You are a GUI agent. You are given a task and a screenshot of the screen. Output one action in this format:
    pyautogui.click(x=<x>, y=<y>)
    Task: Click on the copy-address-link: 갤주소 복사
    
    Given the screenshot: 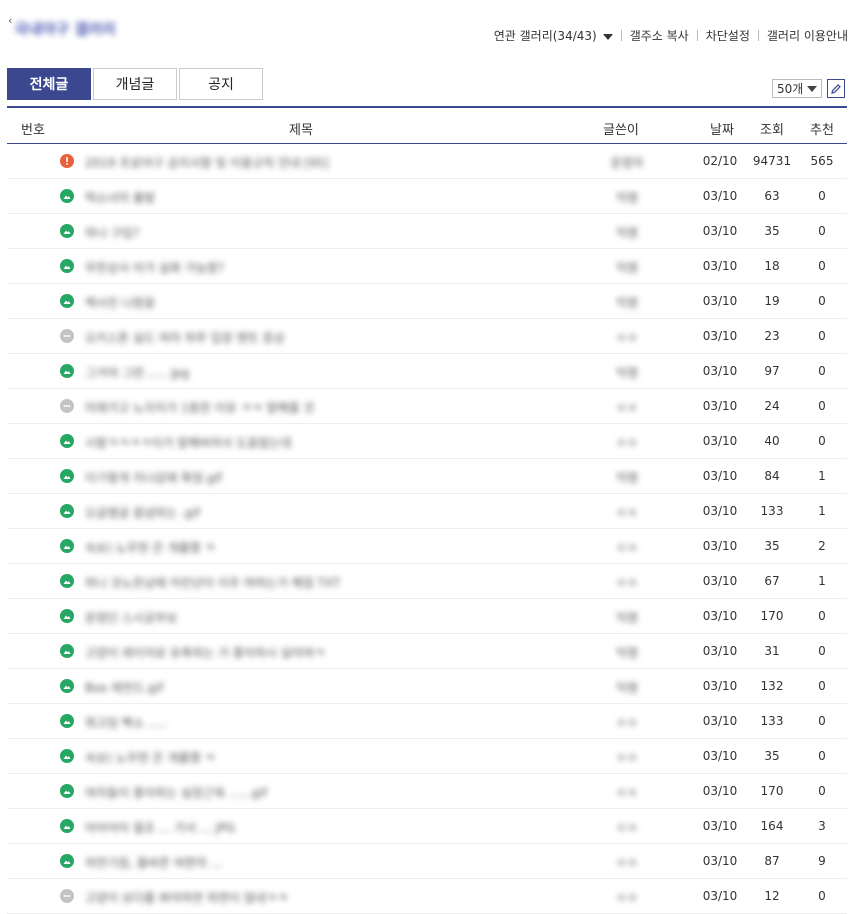 What is the action you would take?
    pyautogui.click(x=659, y=35)
    